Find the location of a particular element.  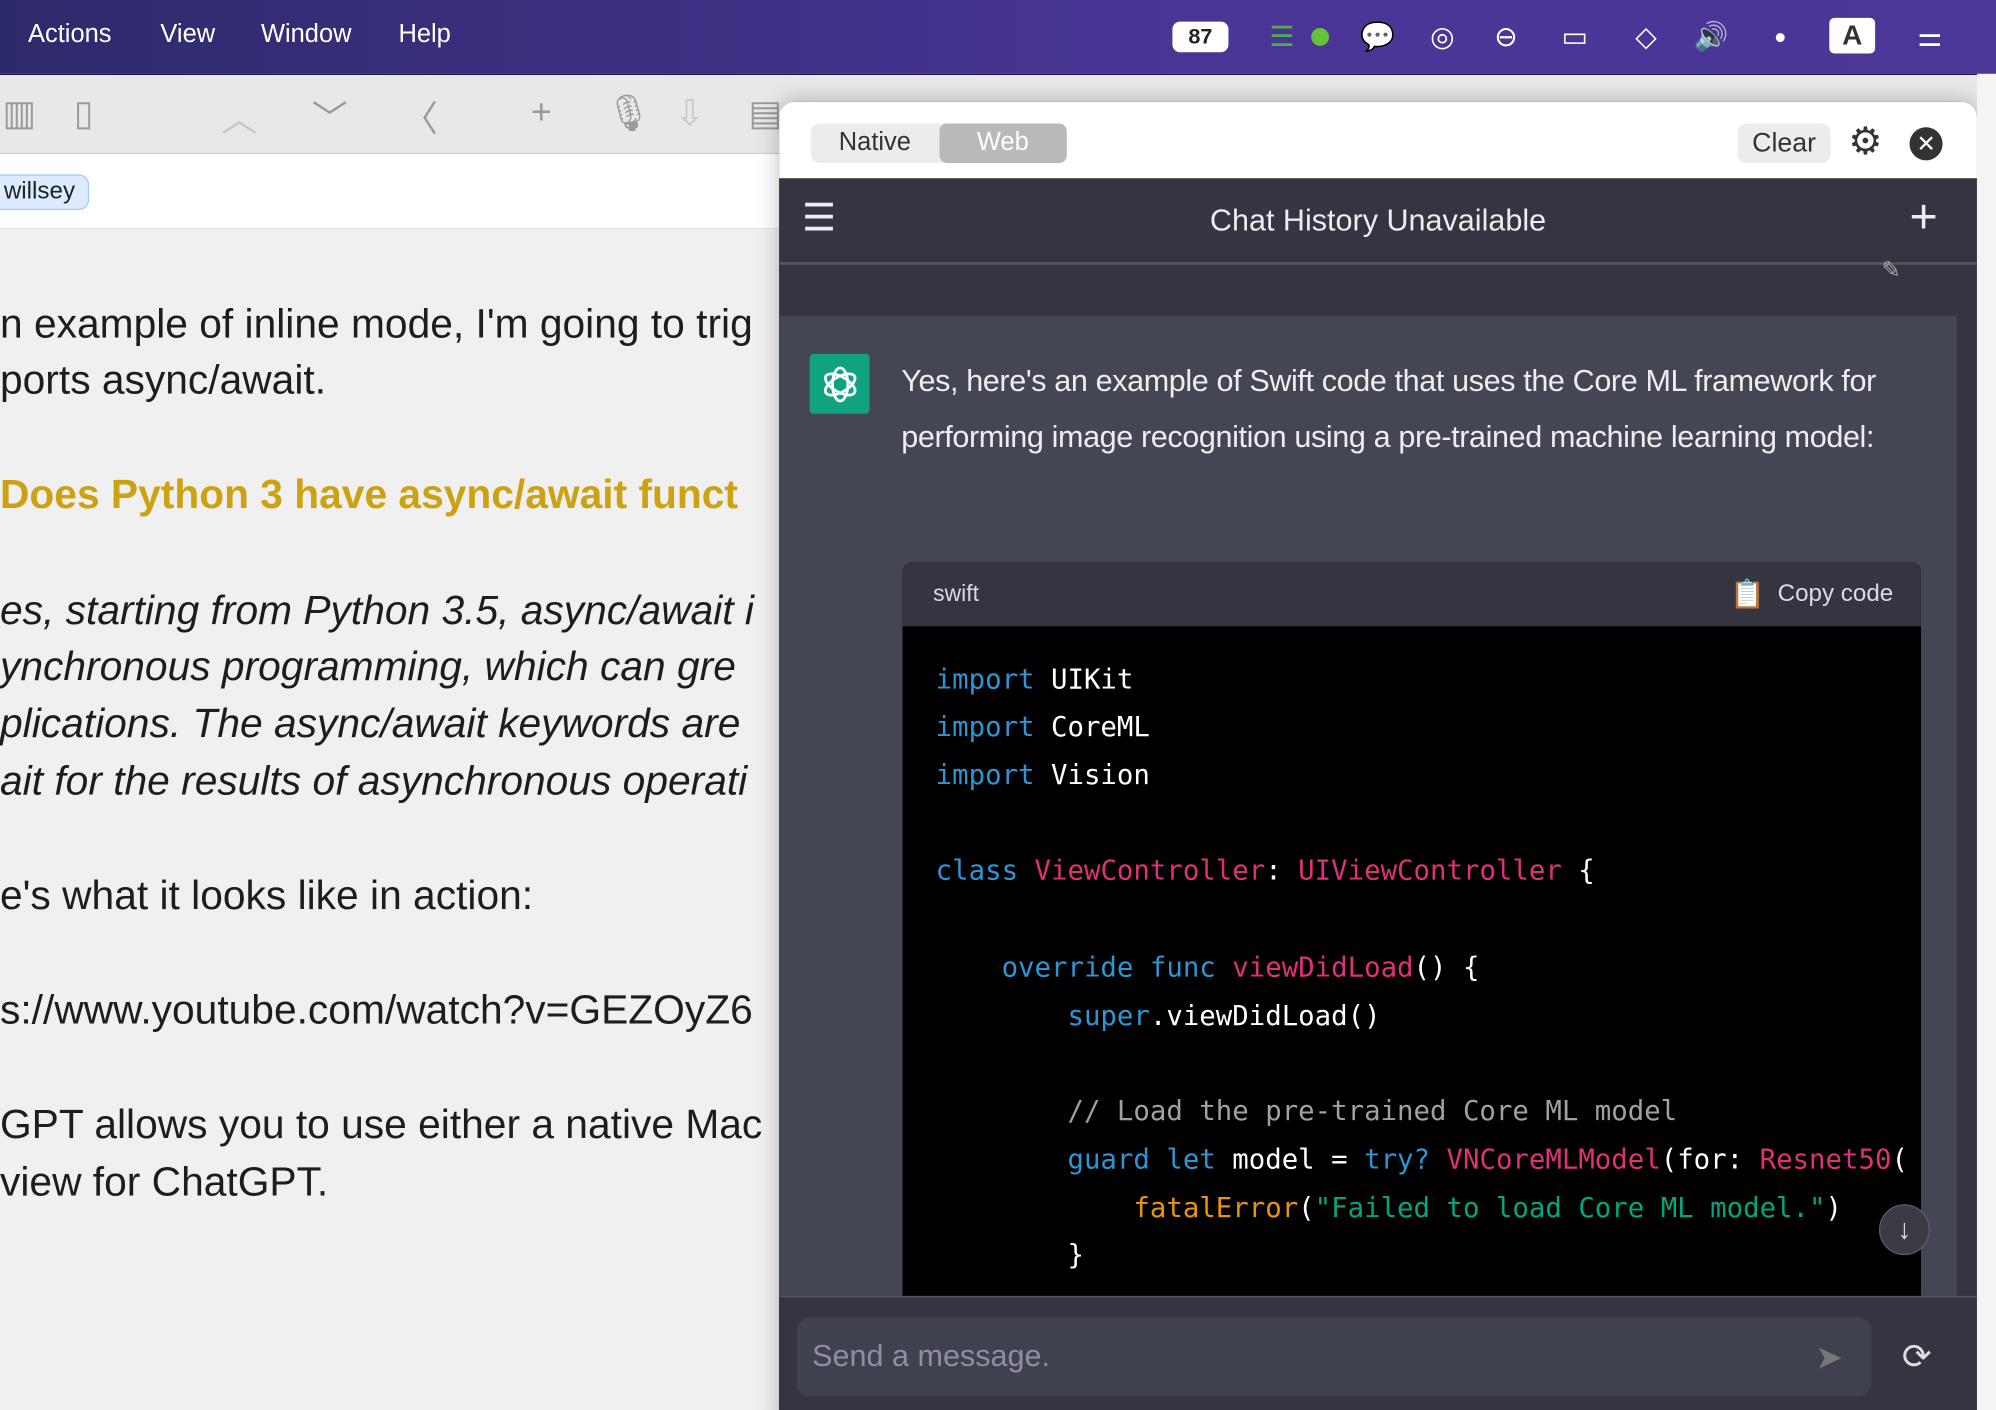

menu-actions: Actions is located at coordinates (70, 34).